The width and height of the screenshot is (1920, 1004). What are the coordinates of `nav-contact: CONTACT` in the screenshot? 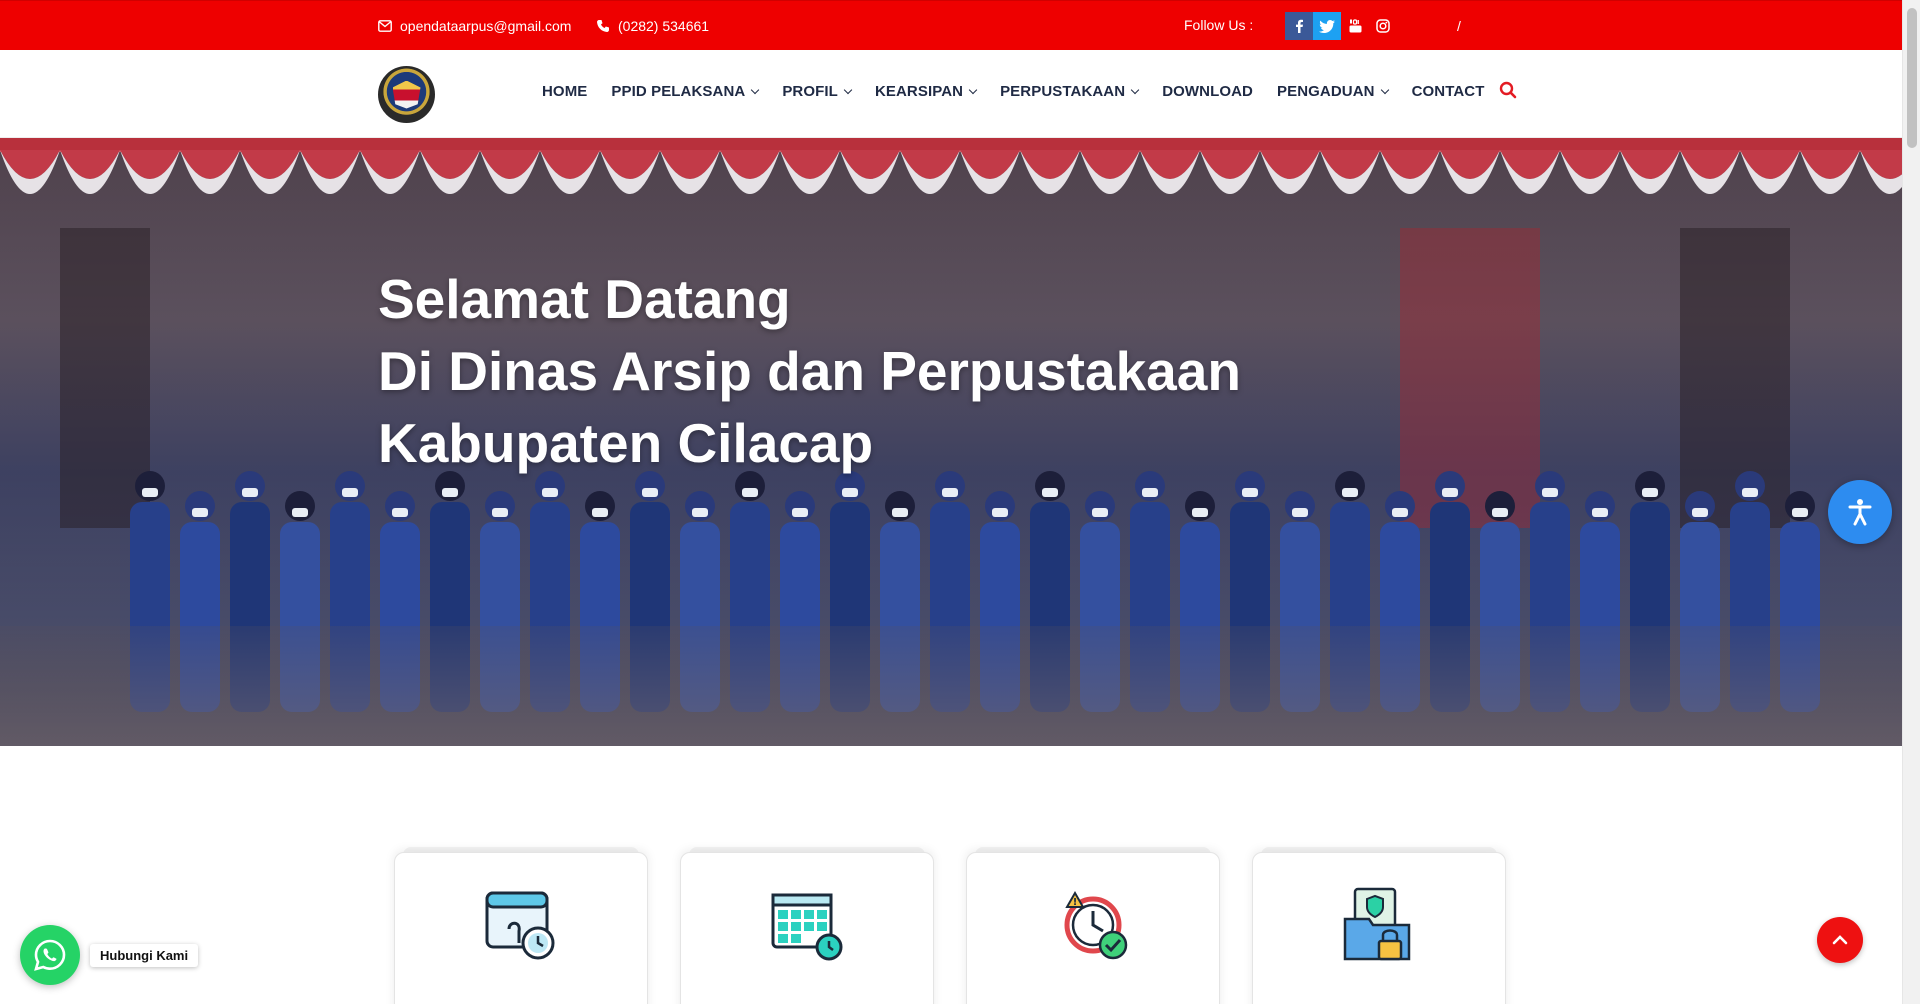 It's located at (1448, 91).